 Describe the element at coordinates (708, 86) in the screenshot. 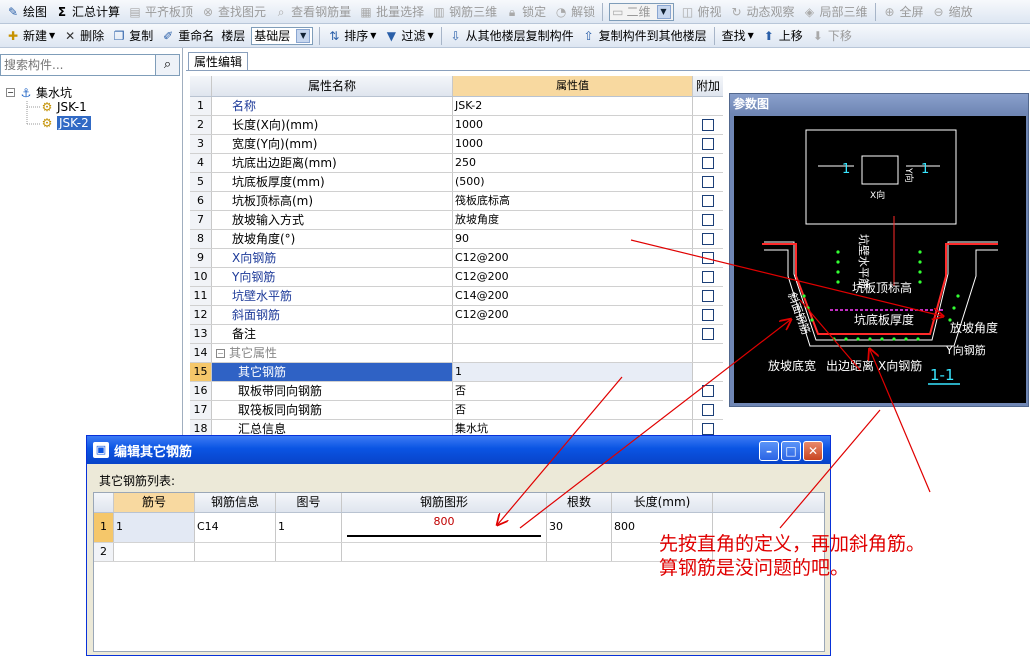

I see `header-extra: 附加` at that location.